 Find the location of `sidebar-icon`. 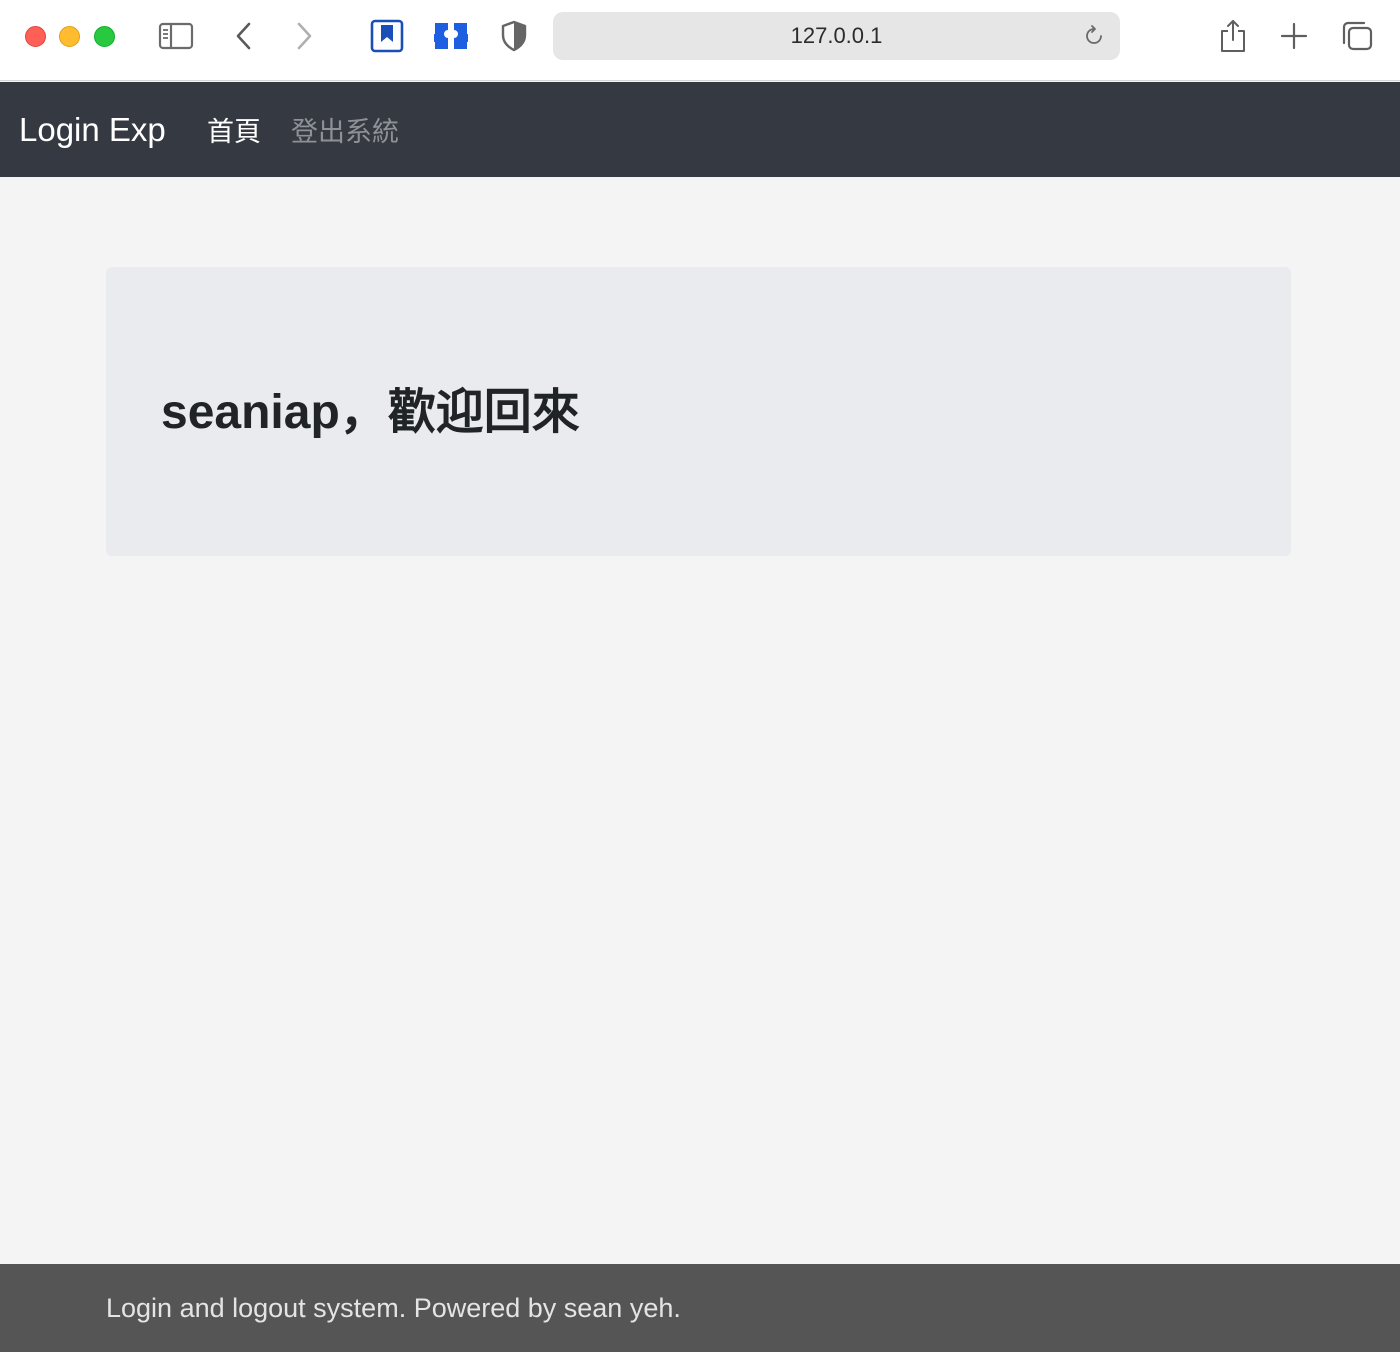

sidebar-icon is located at coordinates (176, 36).